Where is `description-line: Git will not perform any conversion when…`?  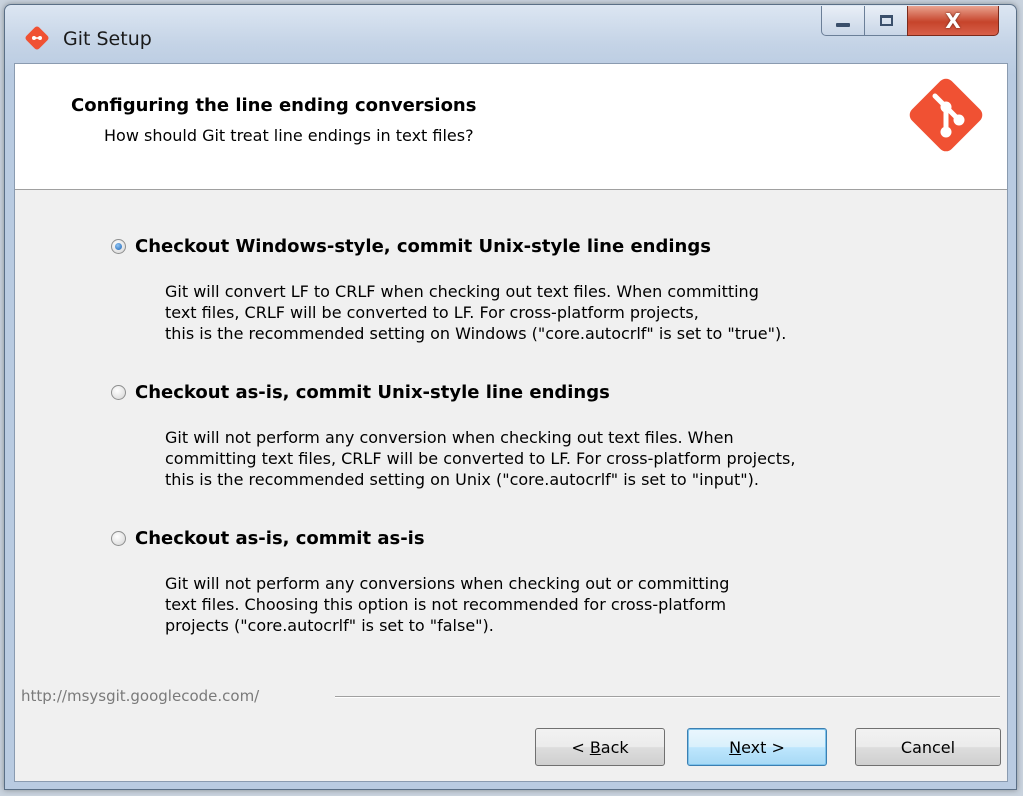
description-line: Git will not perform any conversion when… is located at coordinates (449, 437).